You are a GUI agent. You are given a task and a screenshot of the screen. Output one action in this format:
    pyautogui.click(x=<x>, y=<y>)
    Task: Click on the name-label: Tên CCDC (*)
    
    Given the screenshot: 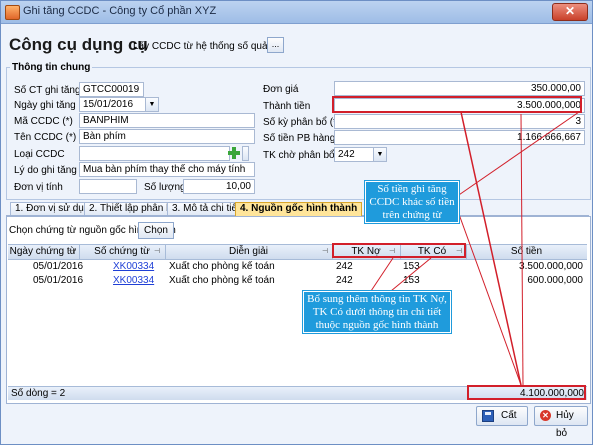 What is the action you would take?
    pyautogui.click(x=45, y=137)
    